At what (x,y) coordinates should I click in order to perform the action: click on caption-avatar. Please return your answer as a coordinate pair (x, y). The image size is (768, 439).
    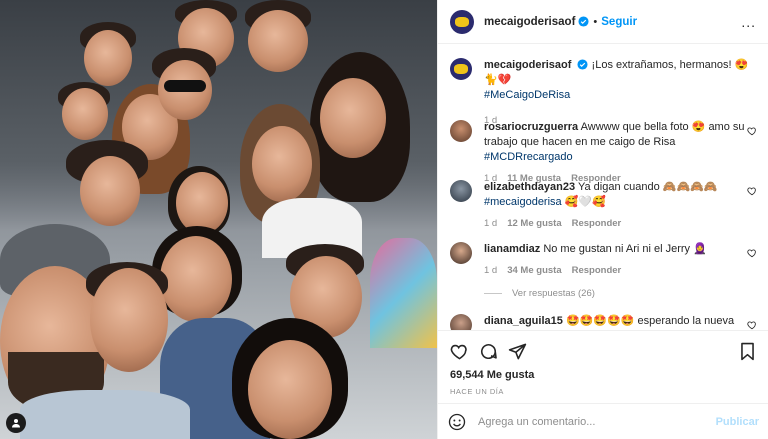
    Looking at the image, I should click on (461, 69).